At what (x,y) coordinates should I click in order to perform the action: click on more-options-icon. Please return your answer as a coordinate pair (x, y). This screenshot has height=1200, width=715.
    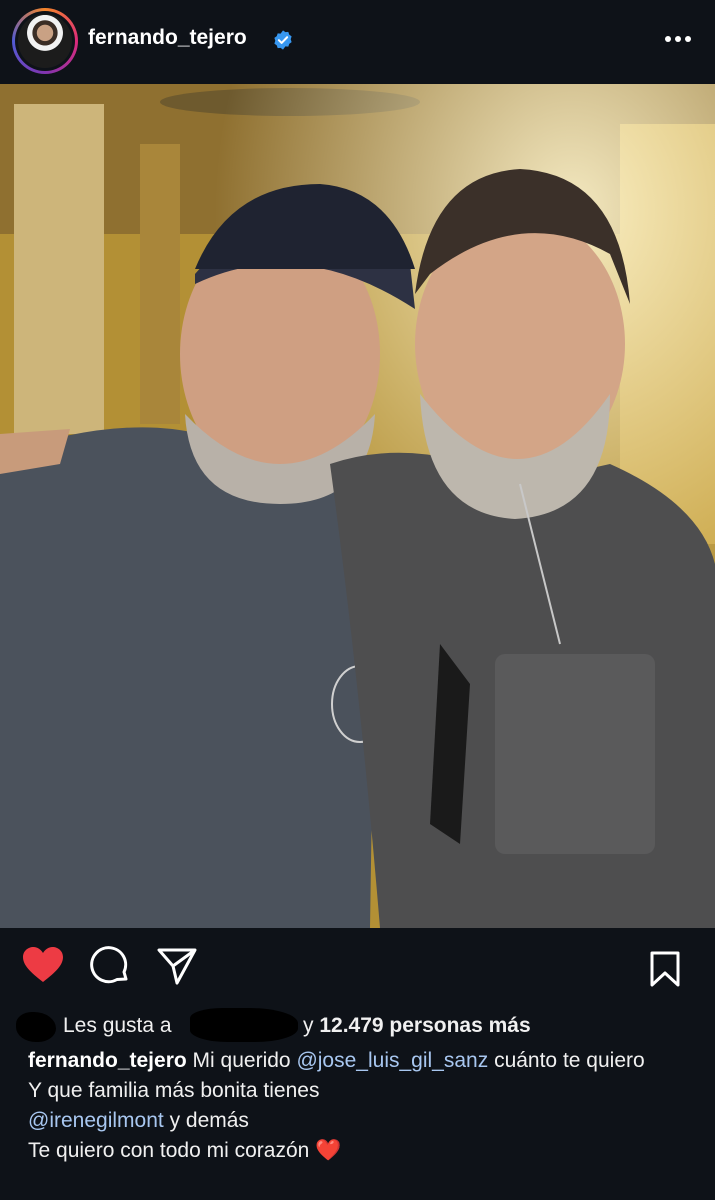
    Looking at the image, I should click on (678, 39).